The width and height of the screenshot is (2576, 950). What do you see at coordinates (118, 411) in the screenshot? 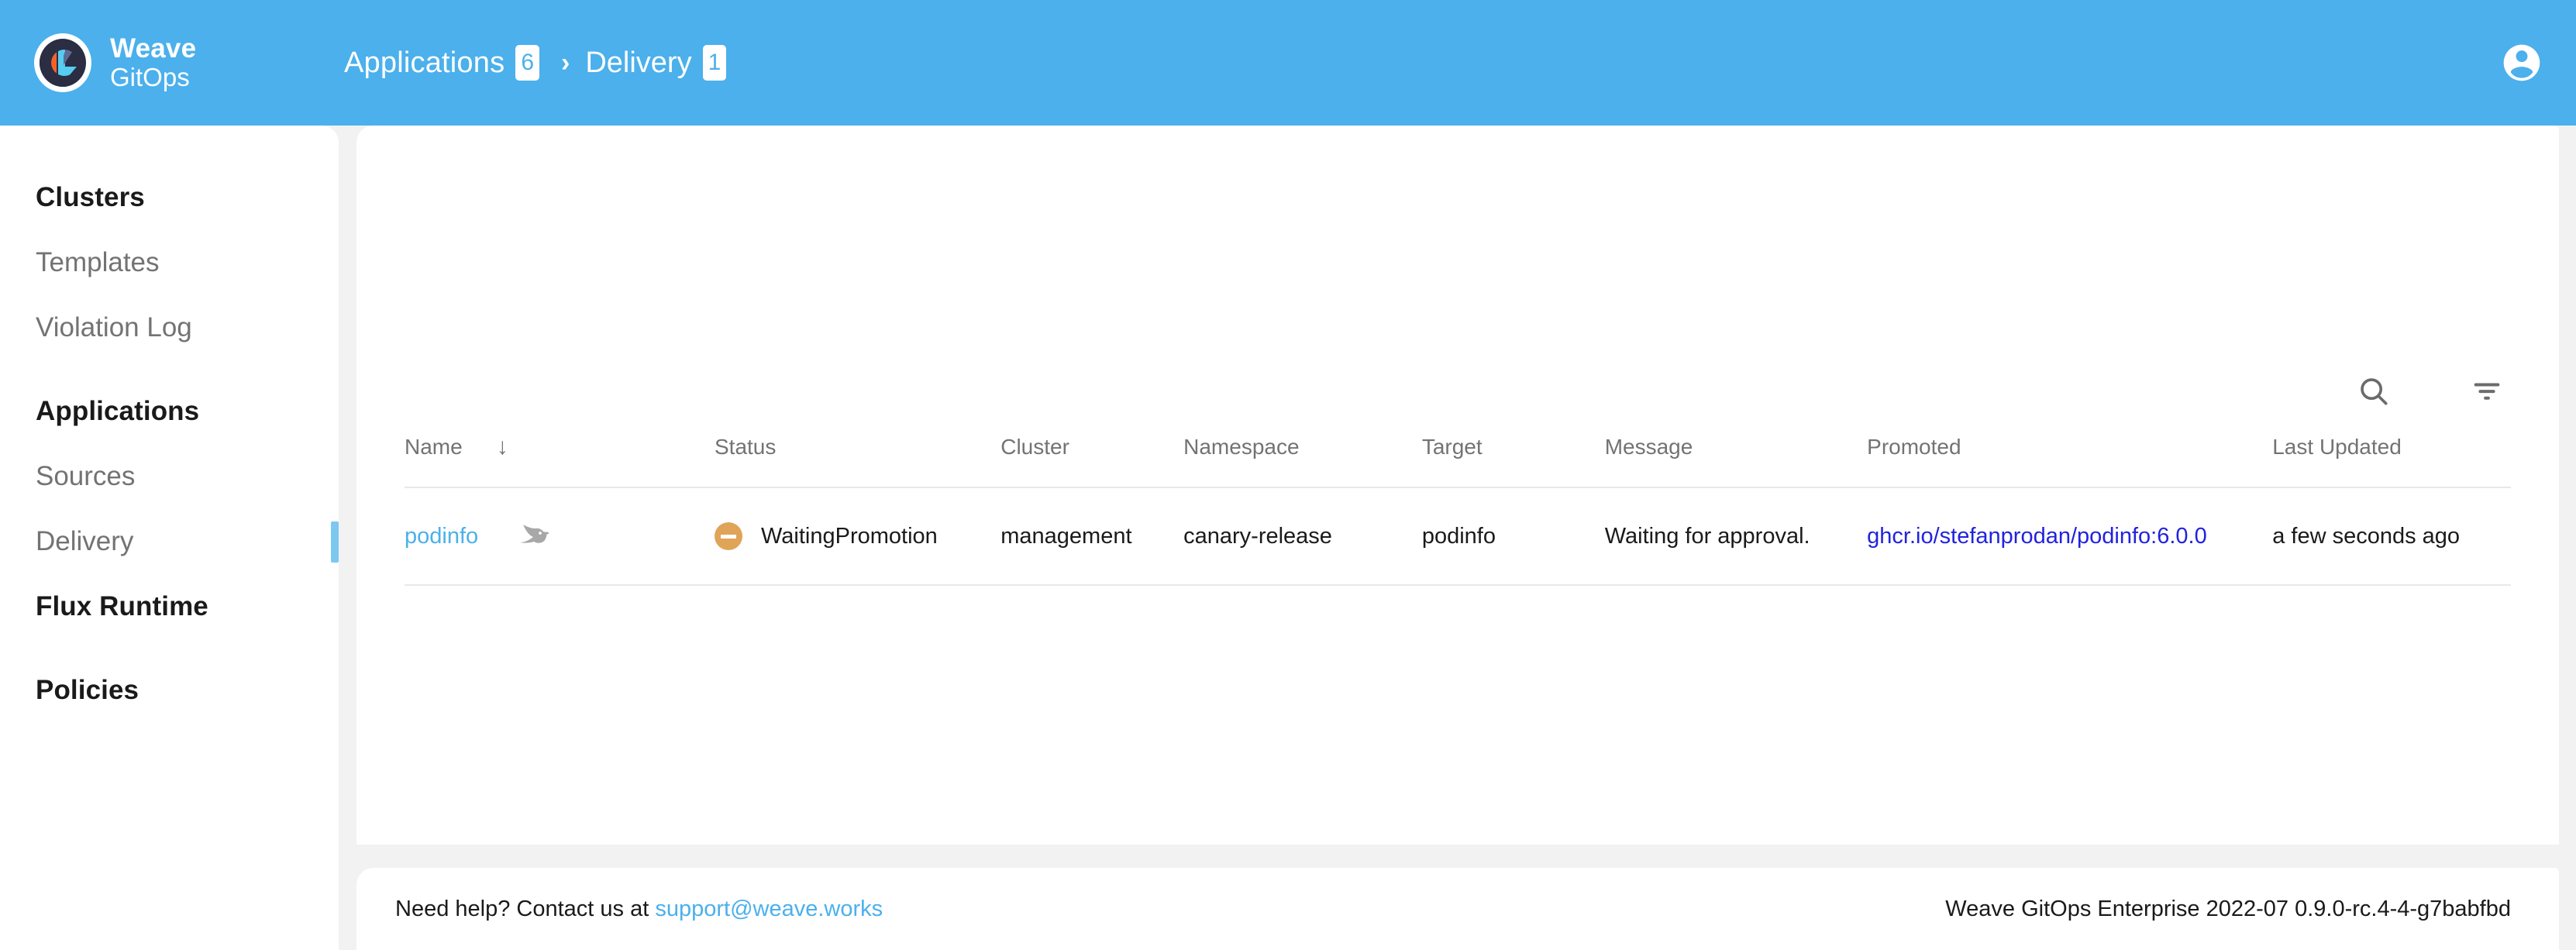
I see `sidebar-item-label: Applications` at bounding box center [118, 411].